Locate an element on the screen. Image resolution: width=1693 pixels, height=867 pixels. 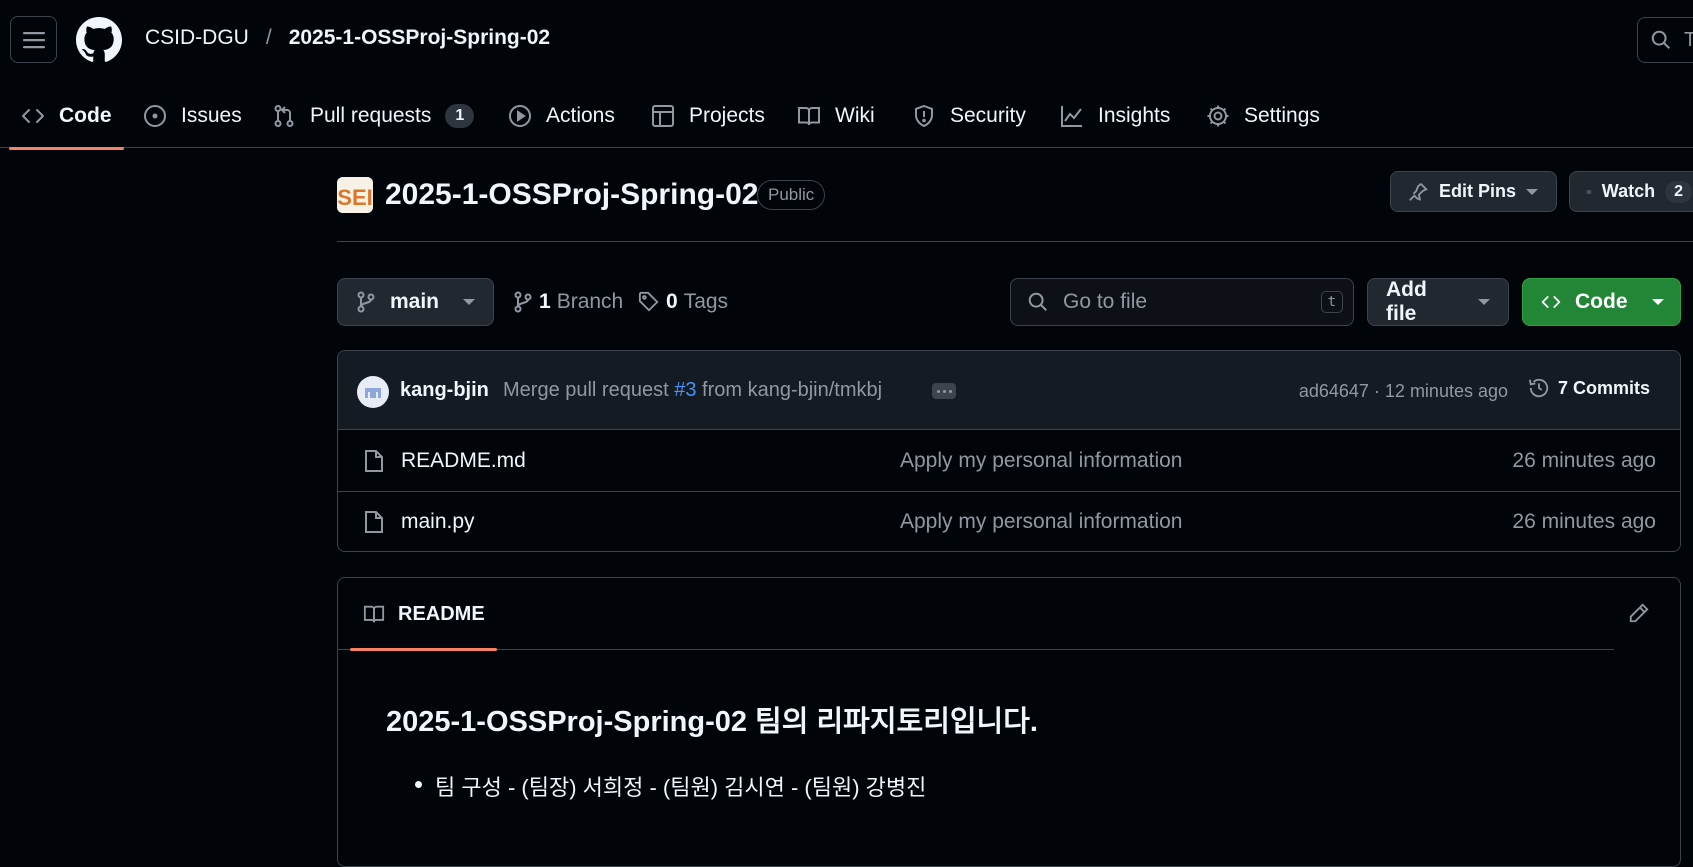
search-input: T is located at coordinates (1665, 40).